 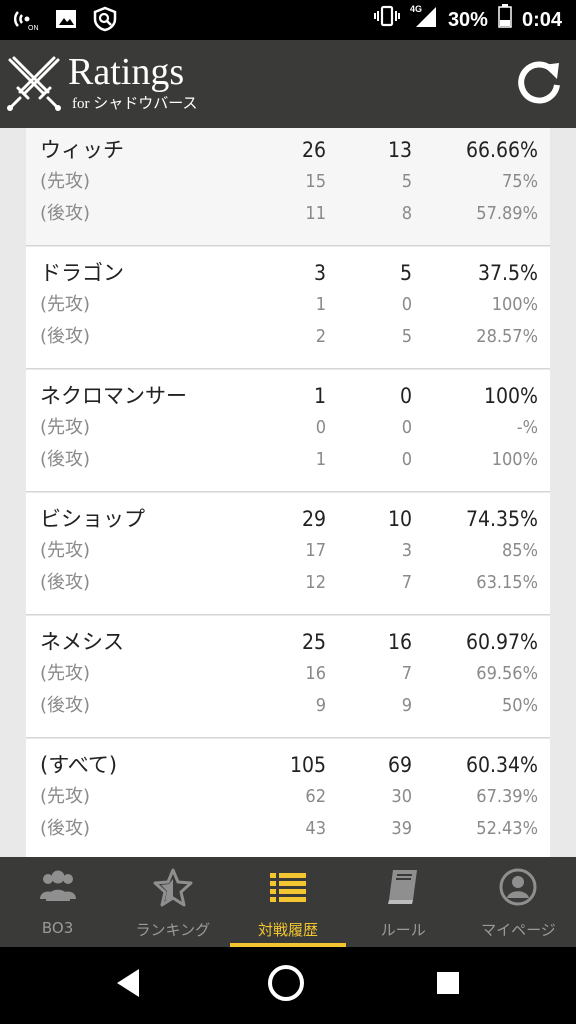 I want to click on star-icon, so click(x=173, y=887).